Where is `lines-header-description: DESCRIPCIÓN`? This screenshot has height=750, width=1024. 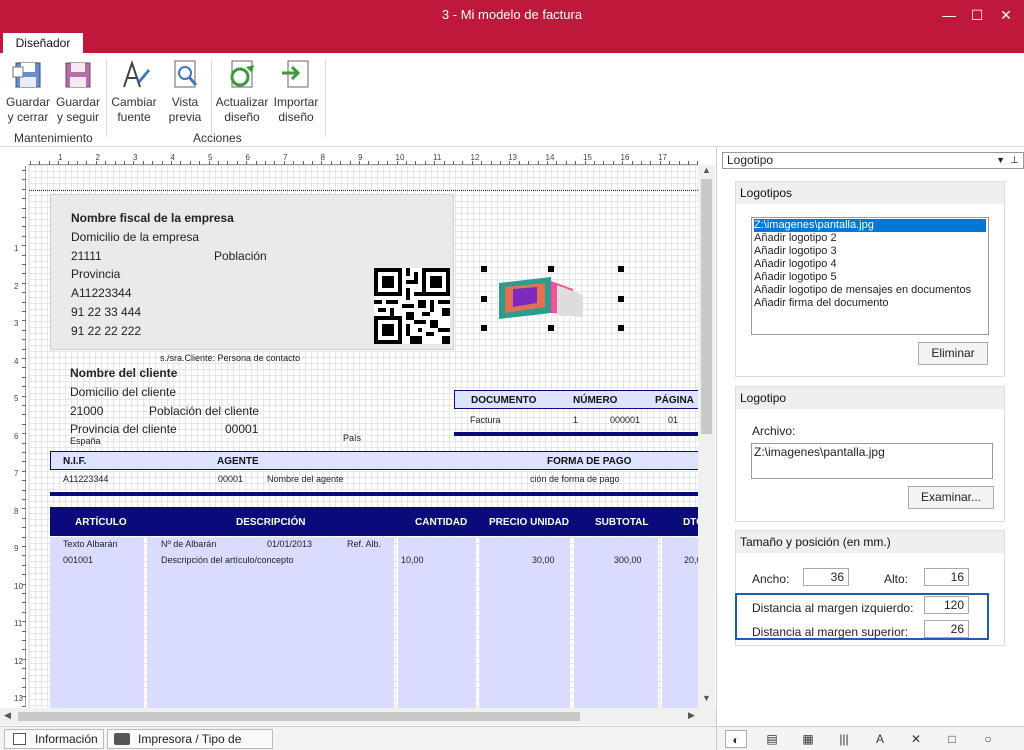
lines-header-description: DESCRIPCIÓN is located at coordinates (271, 522).